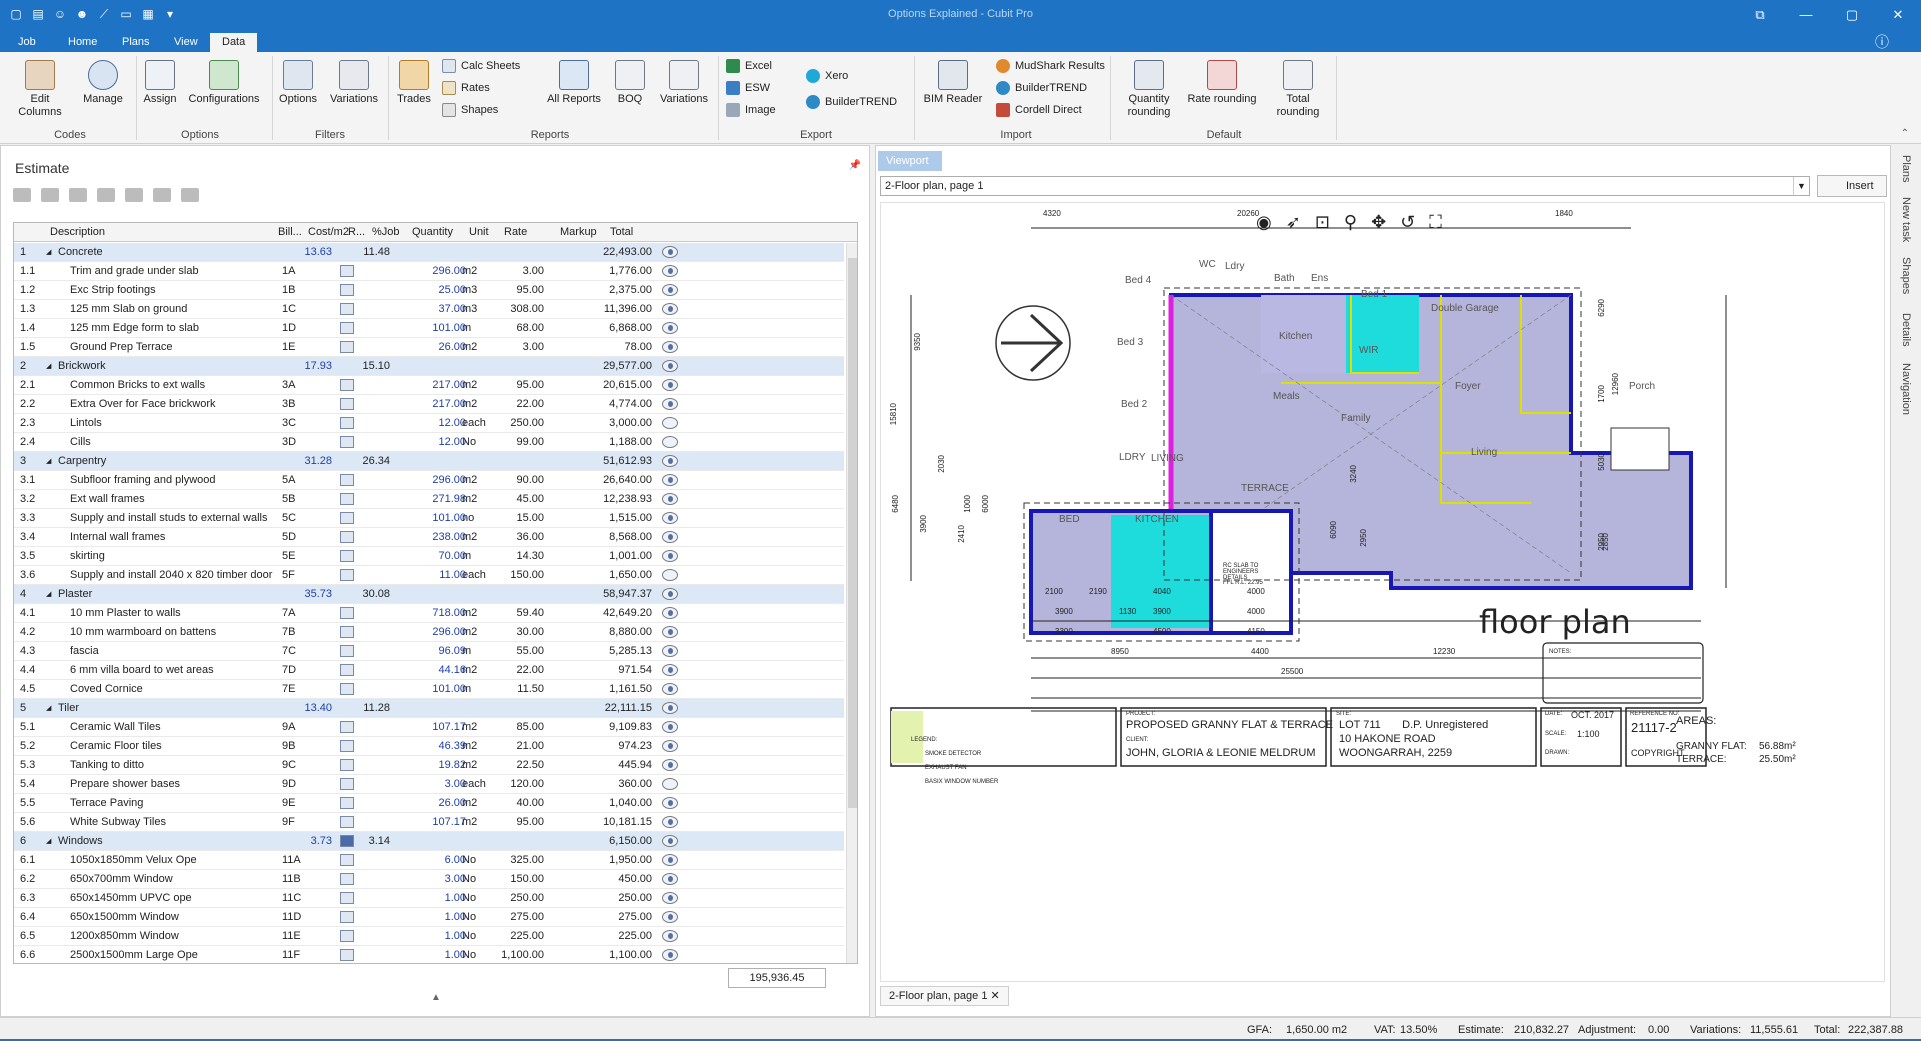  Describe the element at coordinates (84, 651) in the screenshot. I see `cell-desc: fascia` at that location.